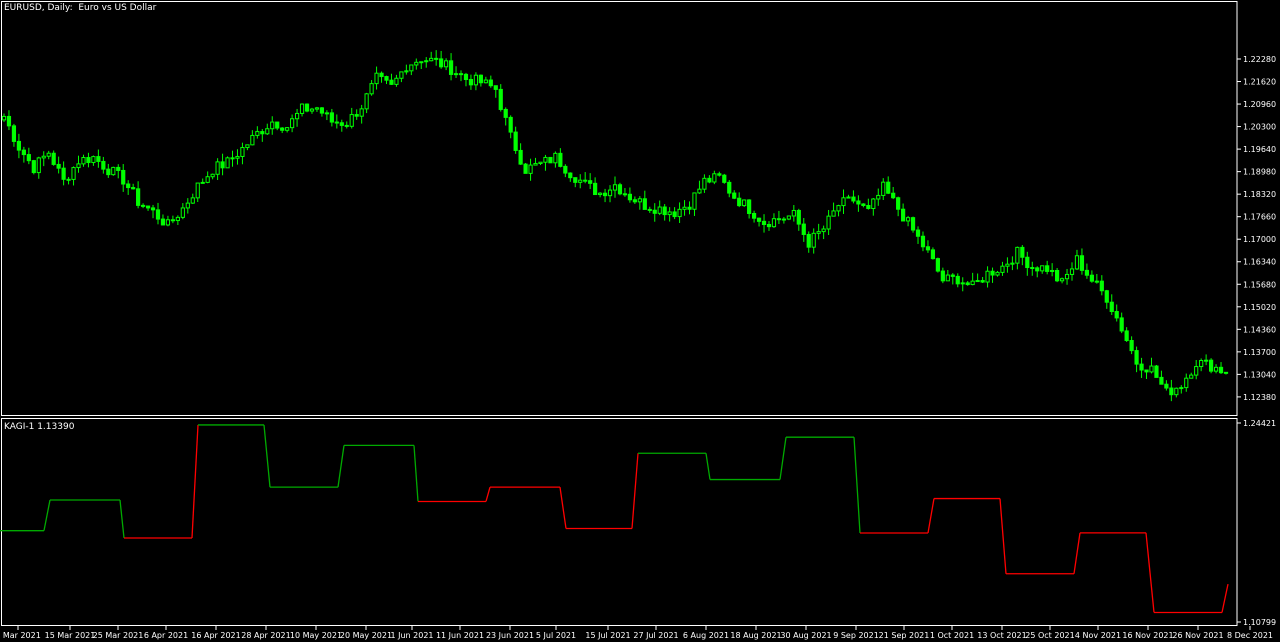 The image size is (1280, 642). I want to click on time-tick-label: 15 Mar 2021, so click(70, 635).